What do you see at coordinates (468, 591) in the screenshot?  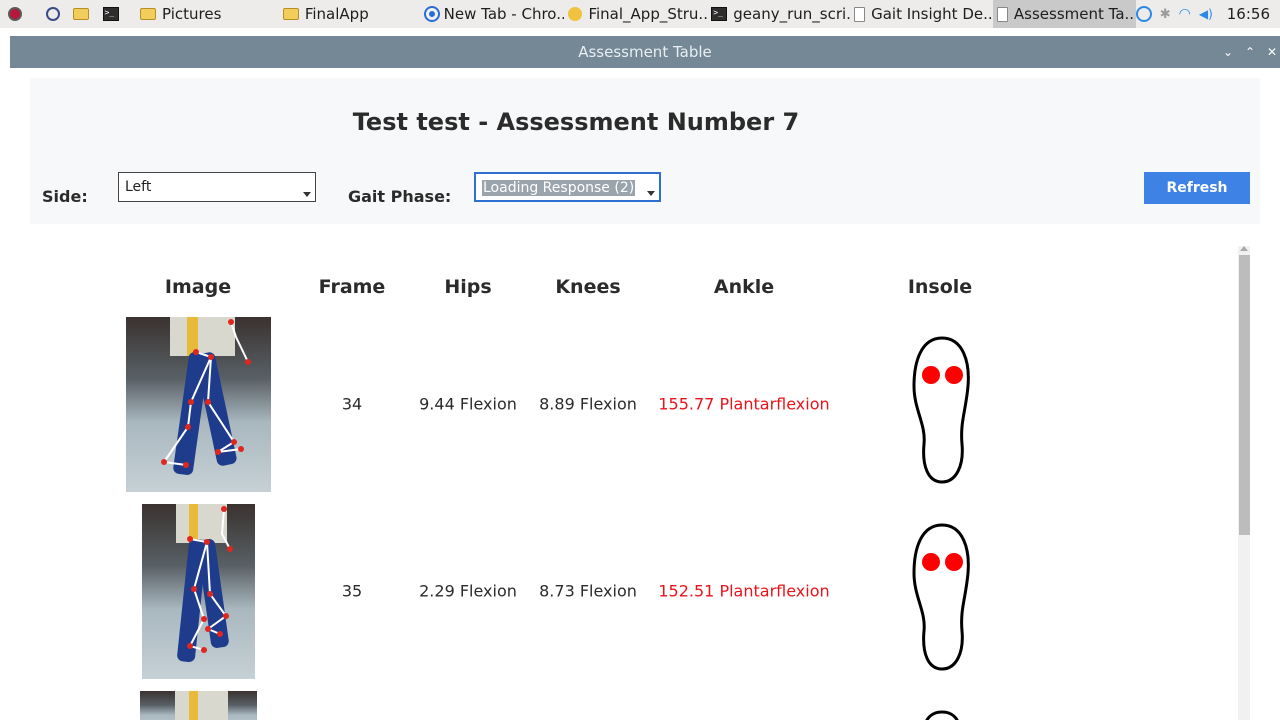 I see `hips-cell: 2.29 Flexion` at bounding box center [468, 591].